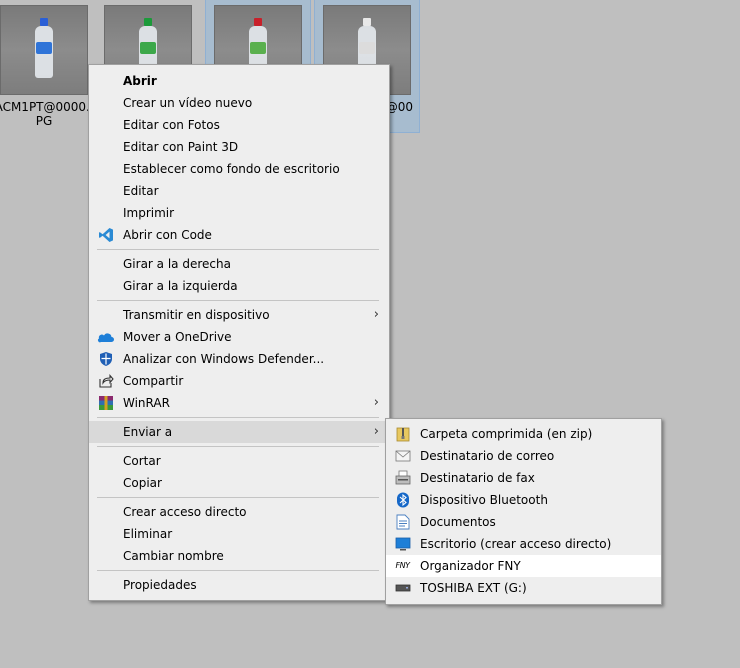 The height and width of the screenshot is (668, 740). I want to click on share-icon, so click(105, 381).